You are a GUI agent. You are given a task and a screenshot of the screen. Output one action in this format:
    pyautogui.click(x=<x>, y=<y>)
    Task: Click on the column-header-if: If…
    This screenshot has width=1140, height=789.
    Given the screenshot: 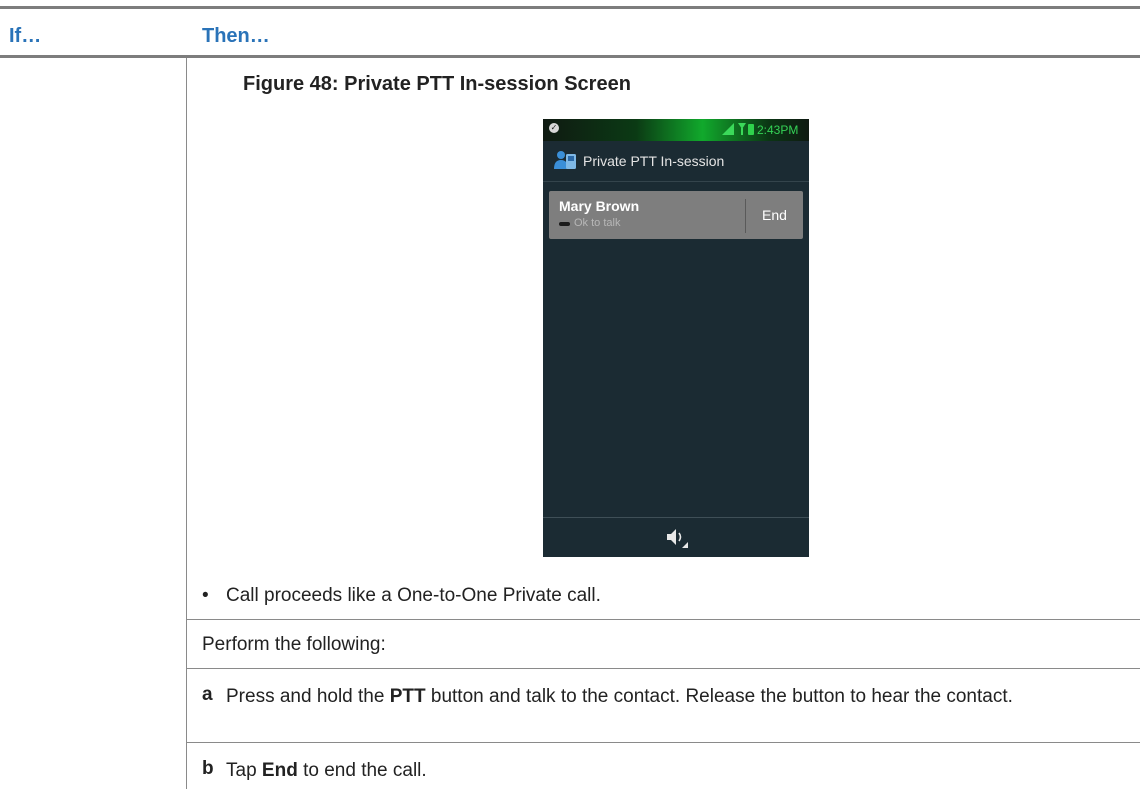 What is the action you would take?
    pyautogui.click(x=25, y=36)
    